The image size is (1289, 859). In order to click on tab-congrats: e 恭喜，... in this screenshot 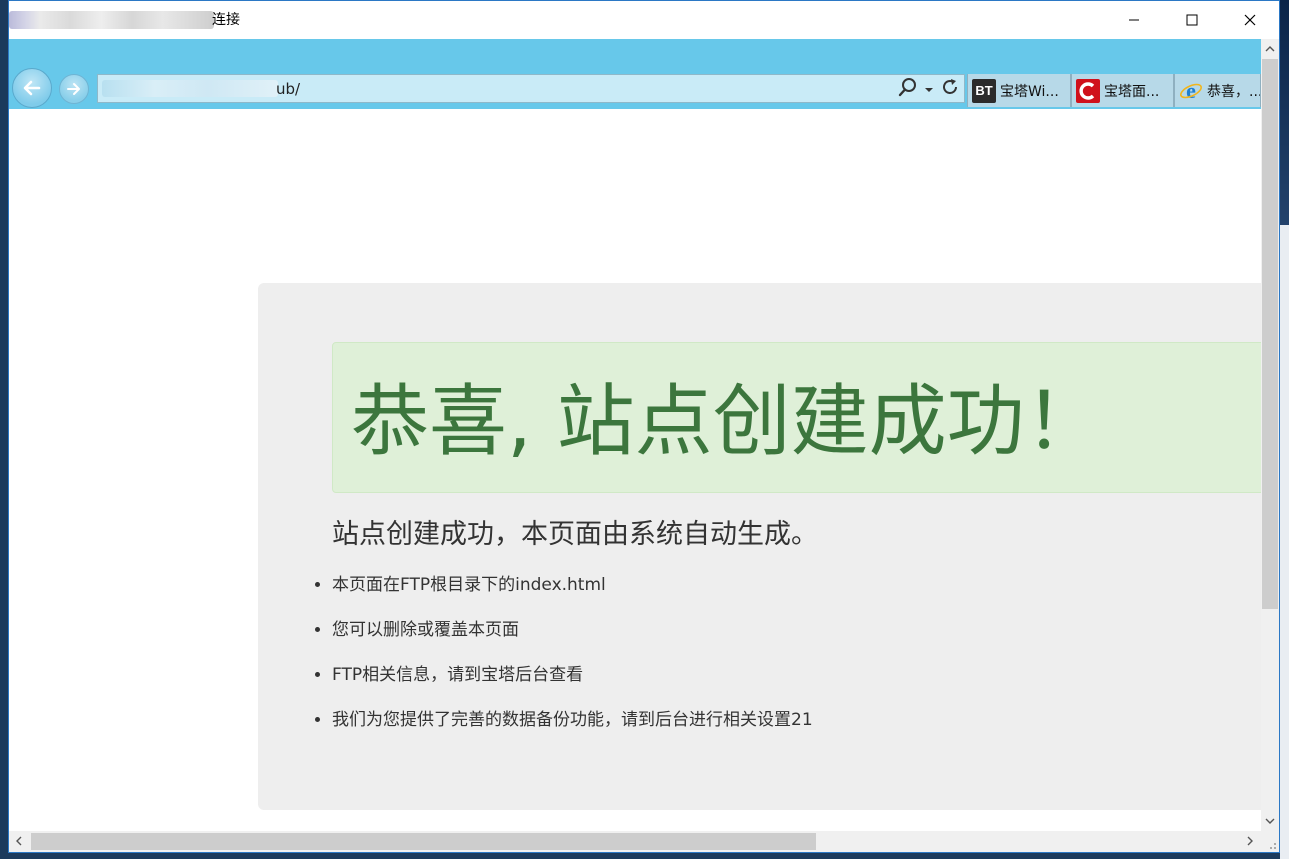, I will do `click(1217, 90)`.